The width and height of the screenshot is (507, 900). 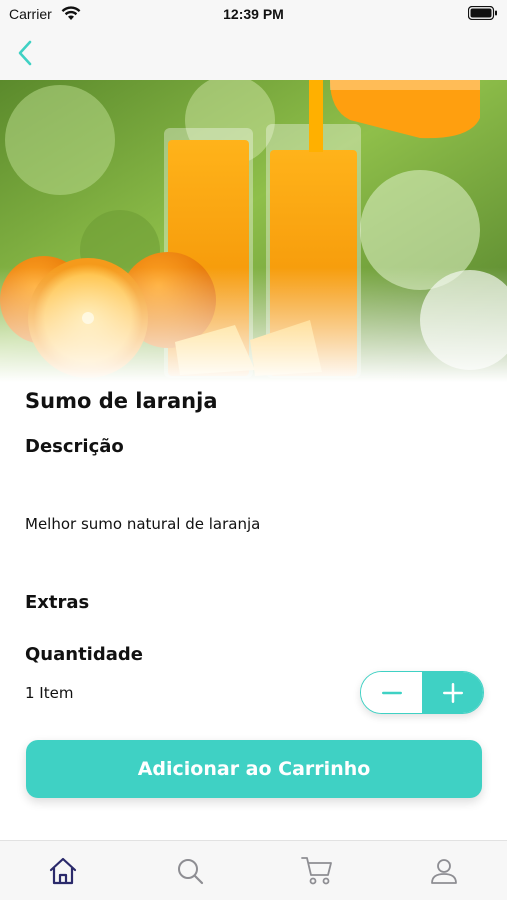 I want to click on chevron-left-icon, so click(x=25, y=53).